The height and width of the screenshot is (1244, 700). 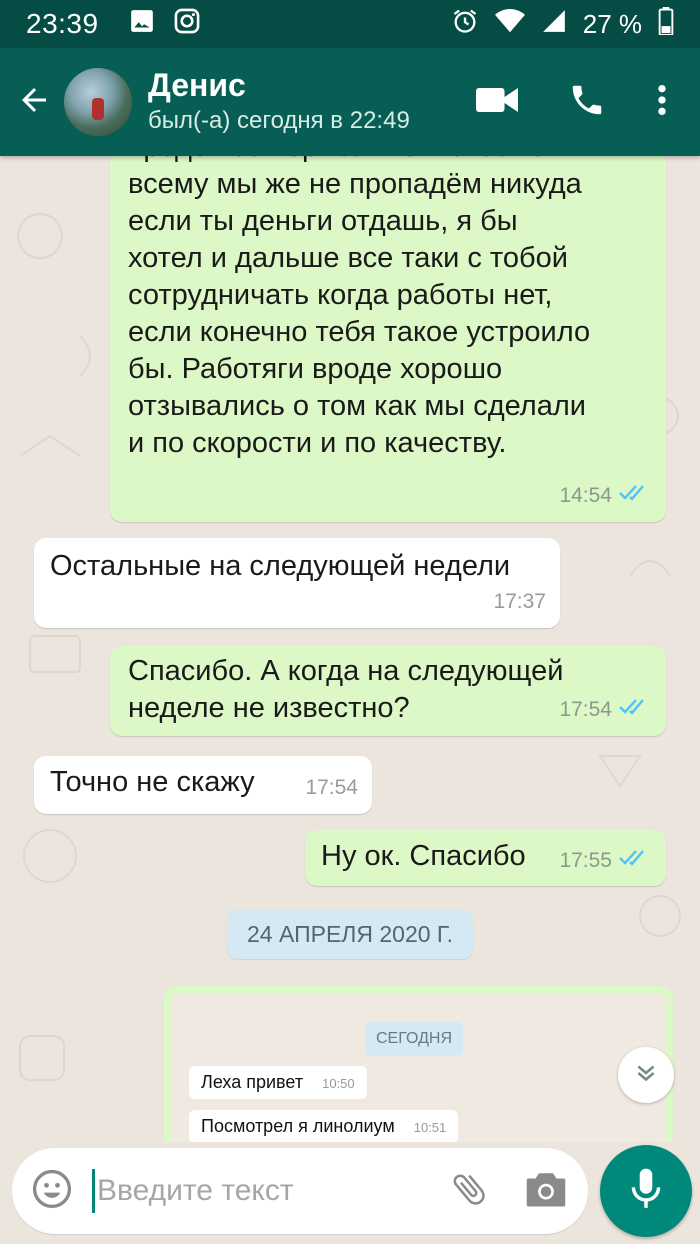 I want to click on screenshot-message: Леха привет 10:50, so click(x=278, y=1082).